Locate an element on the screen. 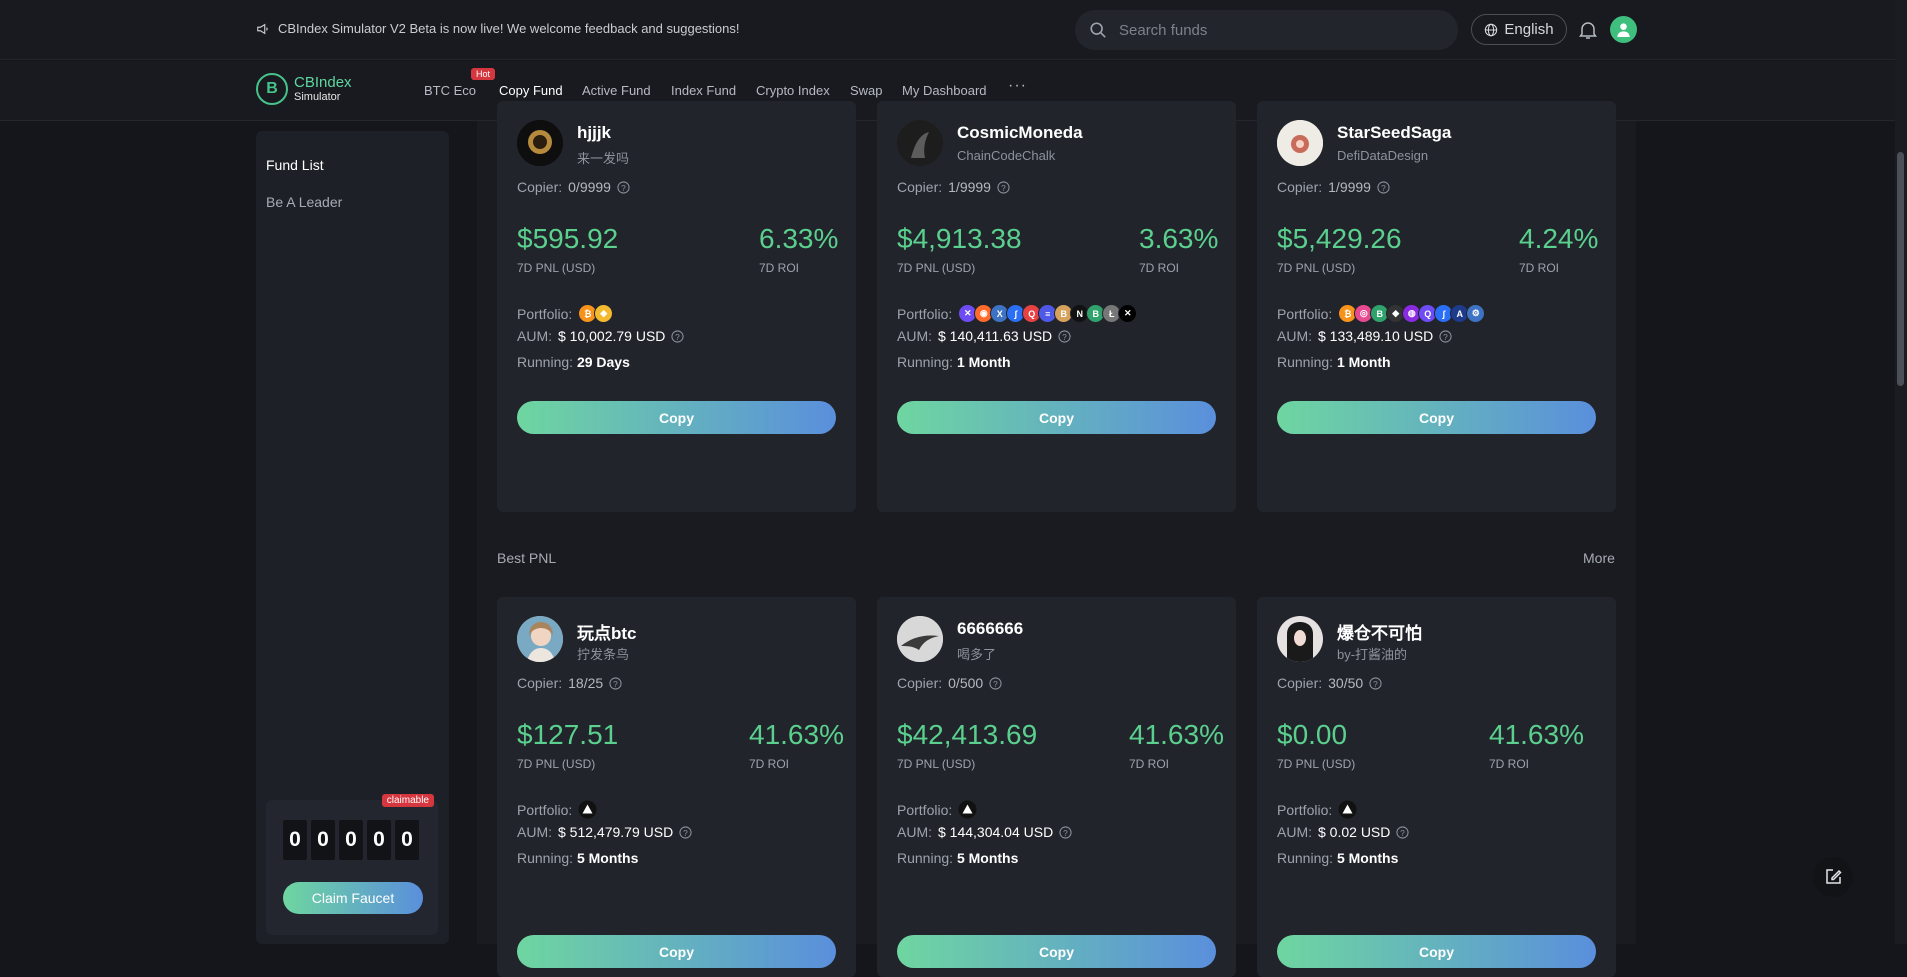  language-selector: English is located at coordinates (1519, 29).